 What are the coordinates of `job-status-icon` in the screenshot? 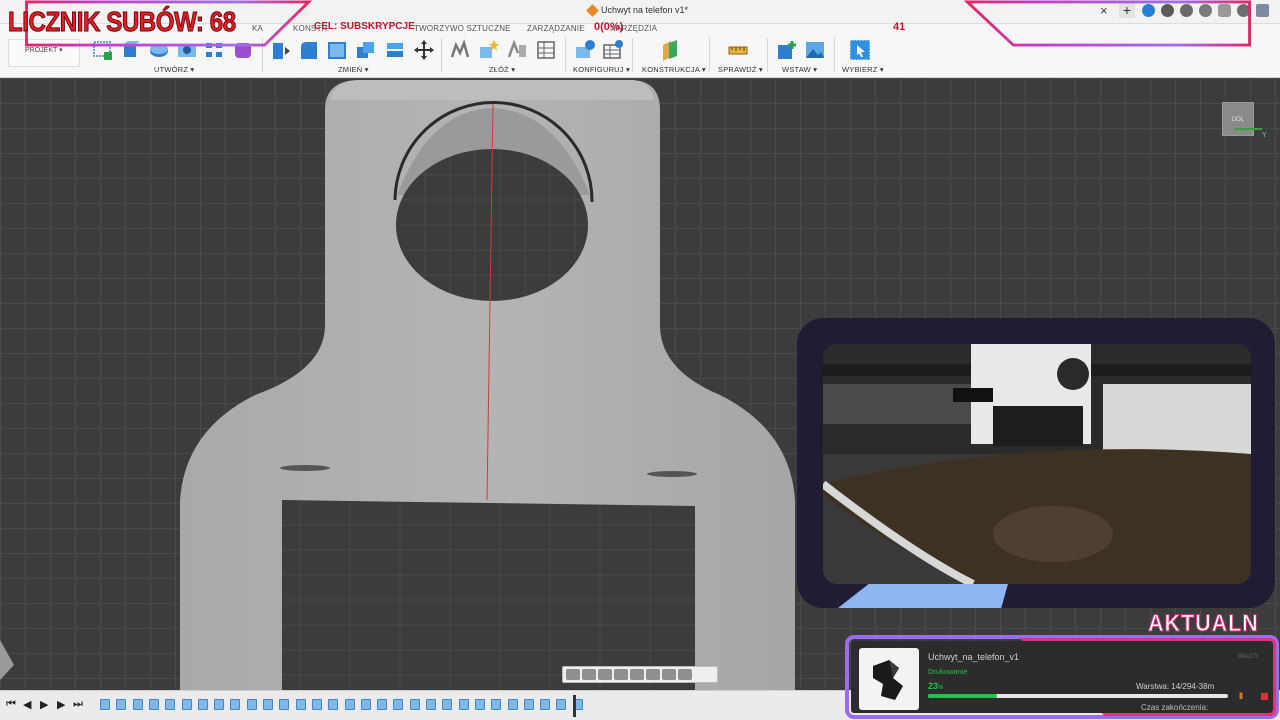 It's located at (1186, 10).